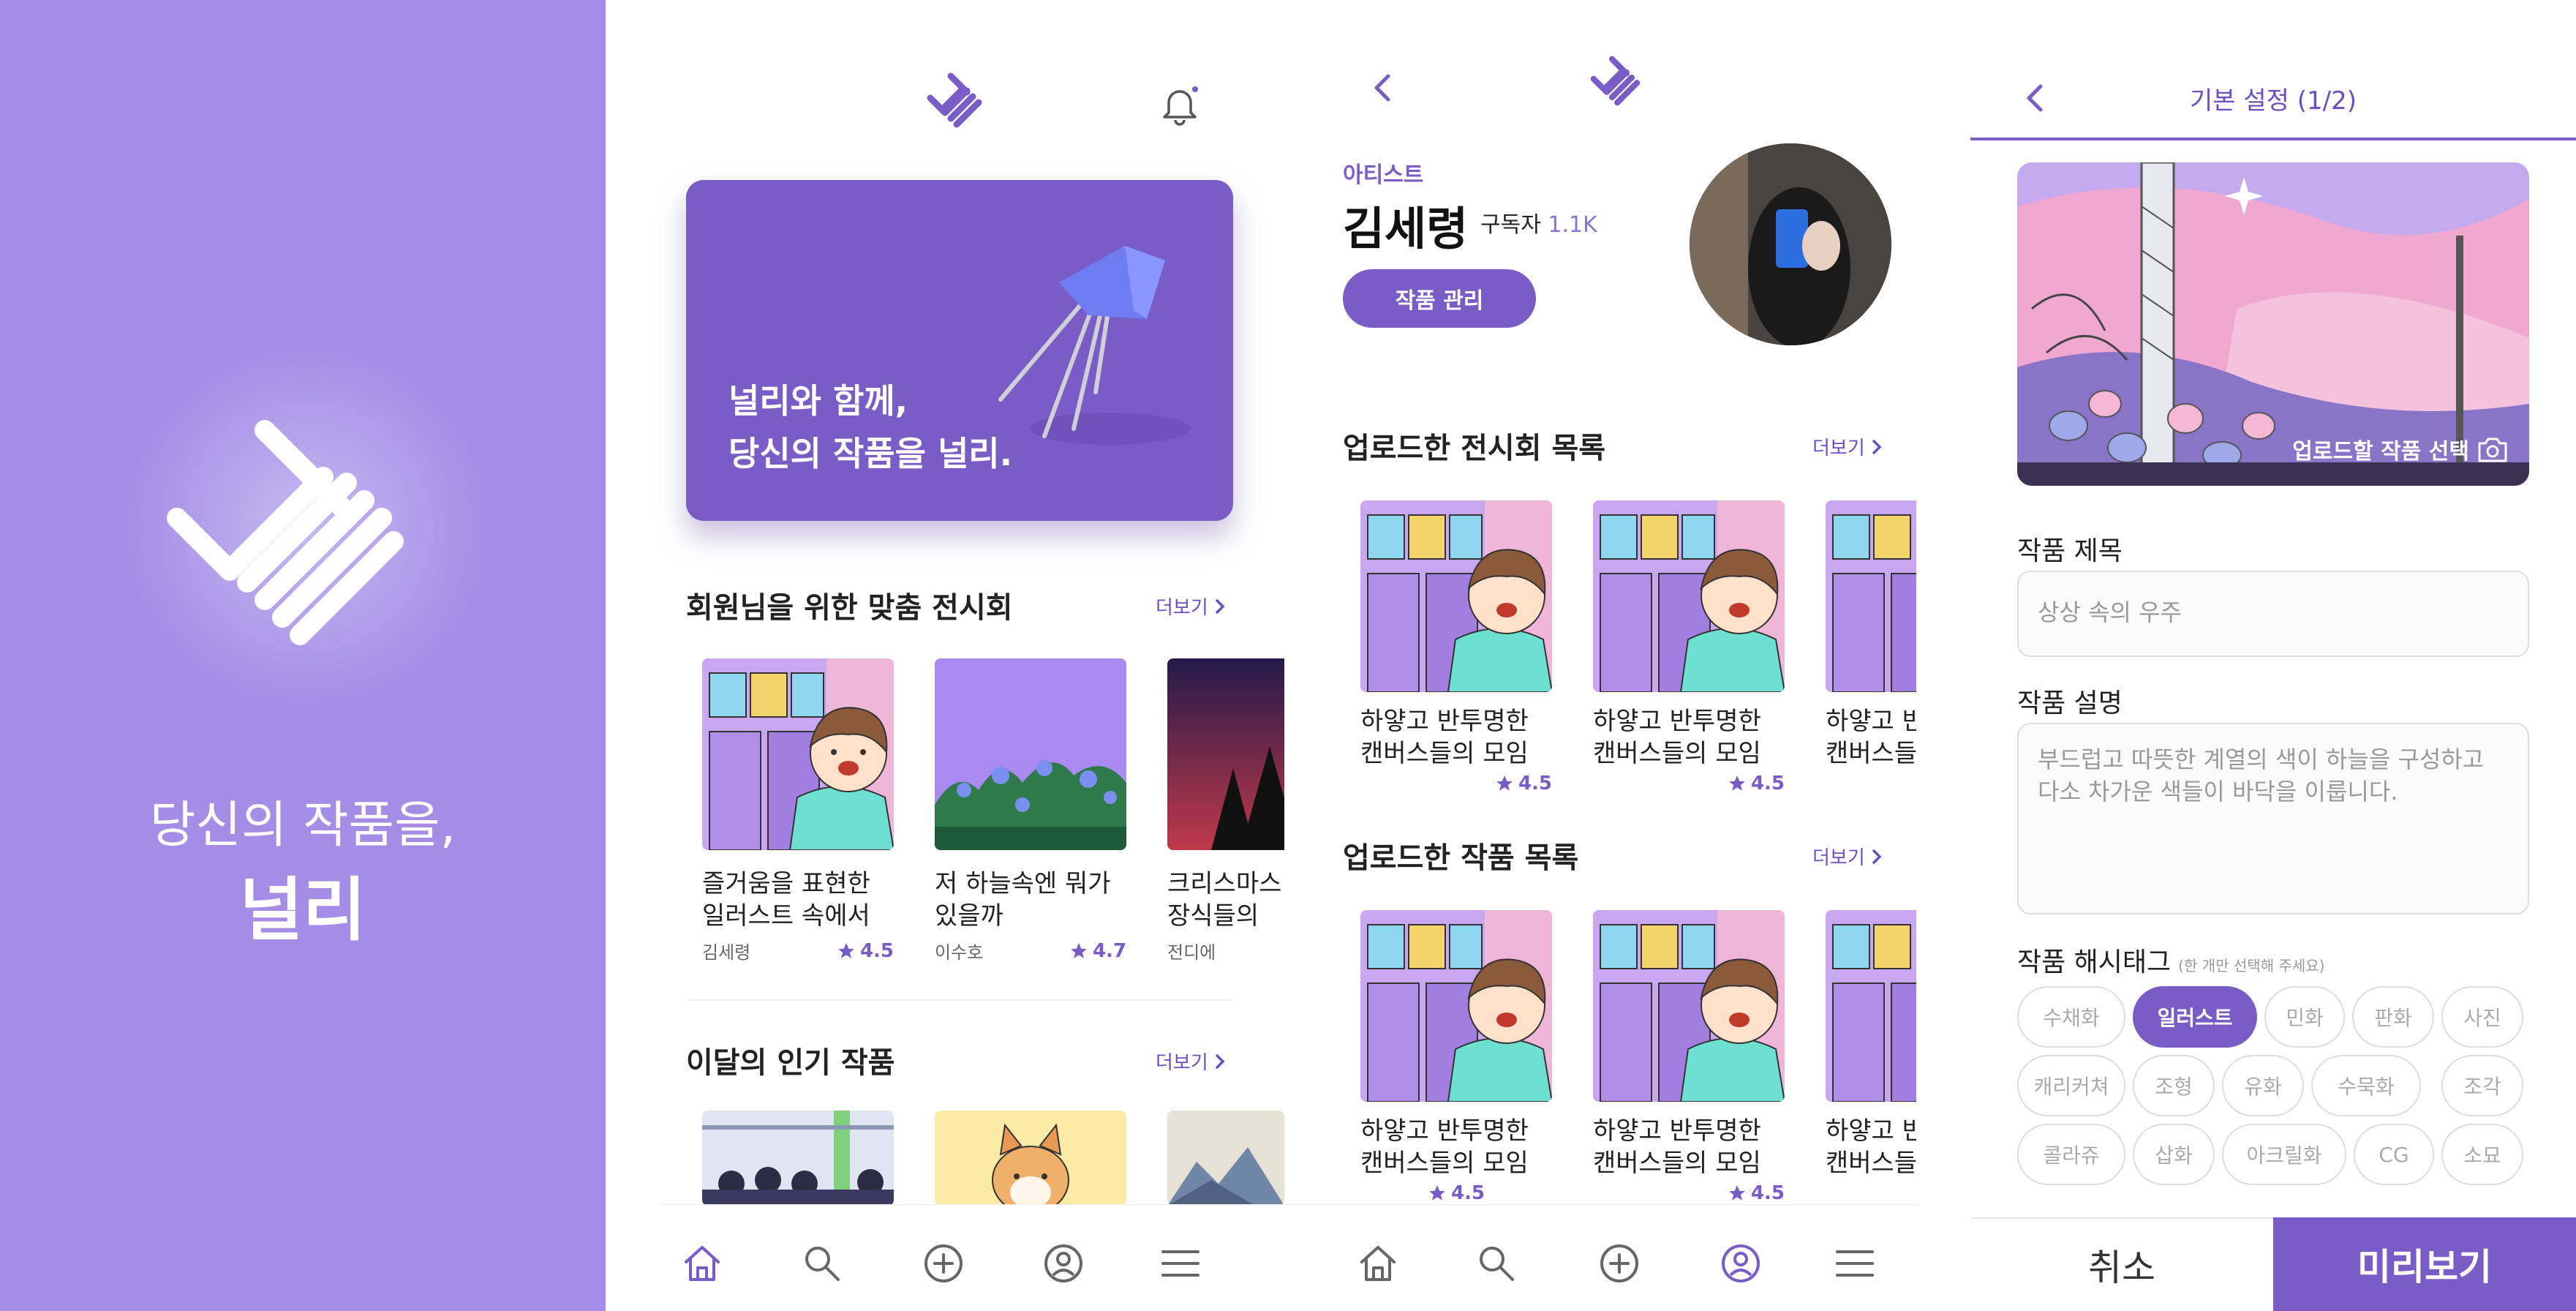 The image size is (2576, 1311). What do you see at coordinates (2094, 962) in the screenshot?
I see `hashtag-label: 작품 해시태그` at bounding box center [2094, 962].